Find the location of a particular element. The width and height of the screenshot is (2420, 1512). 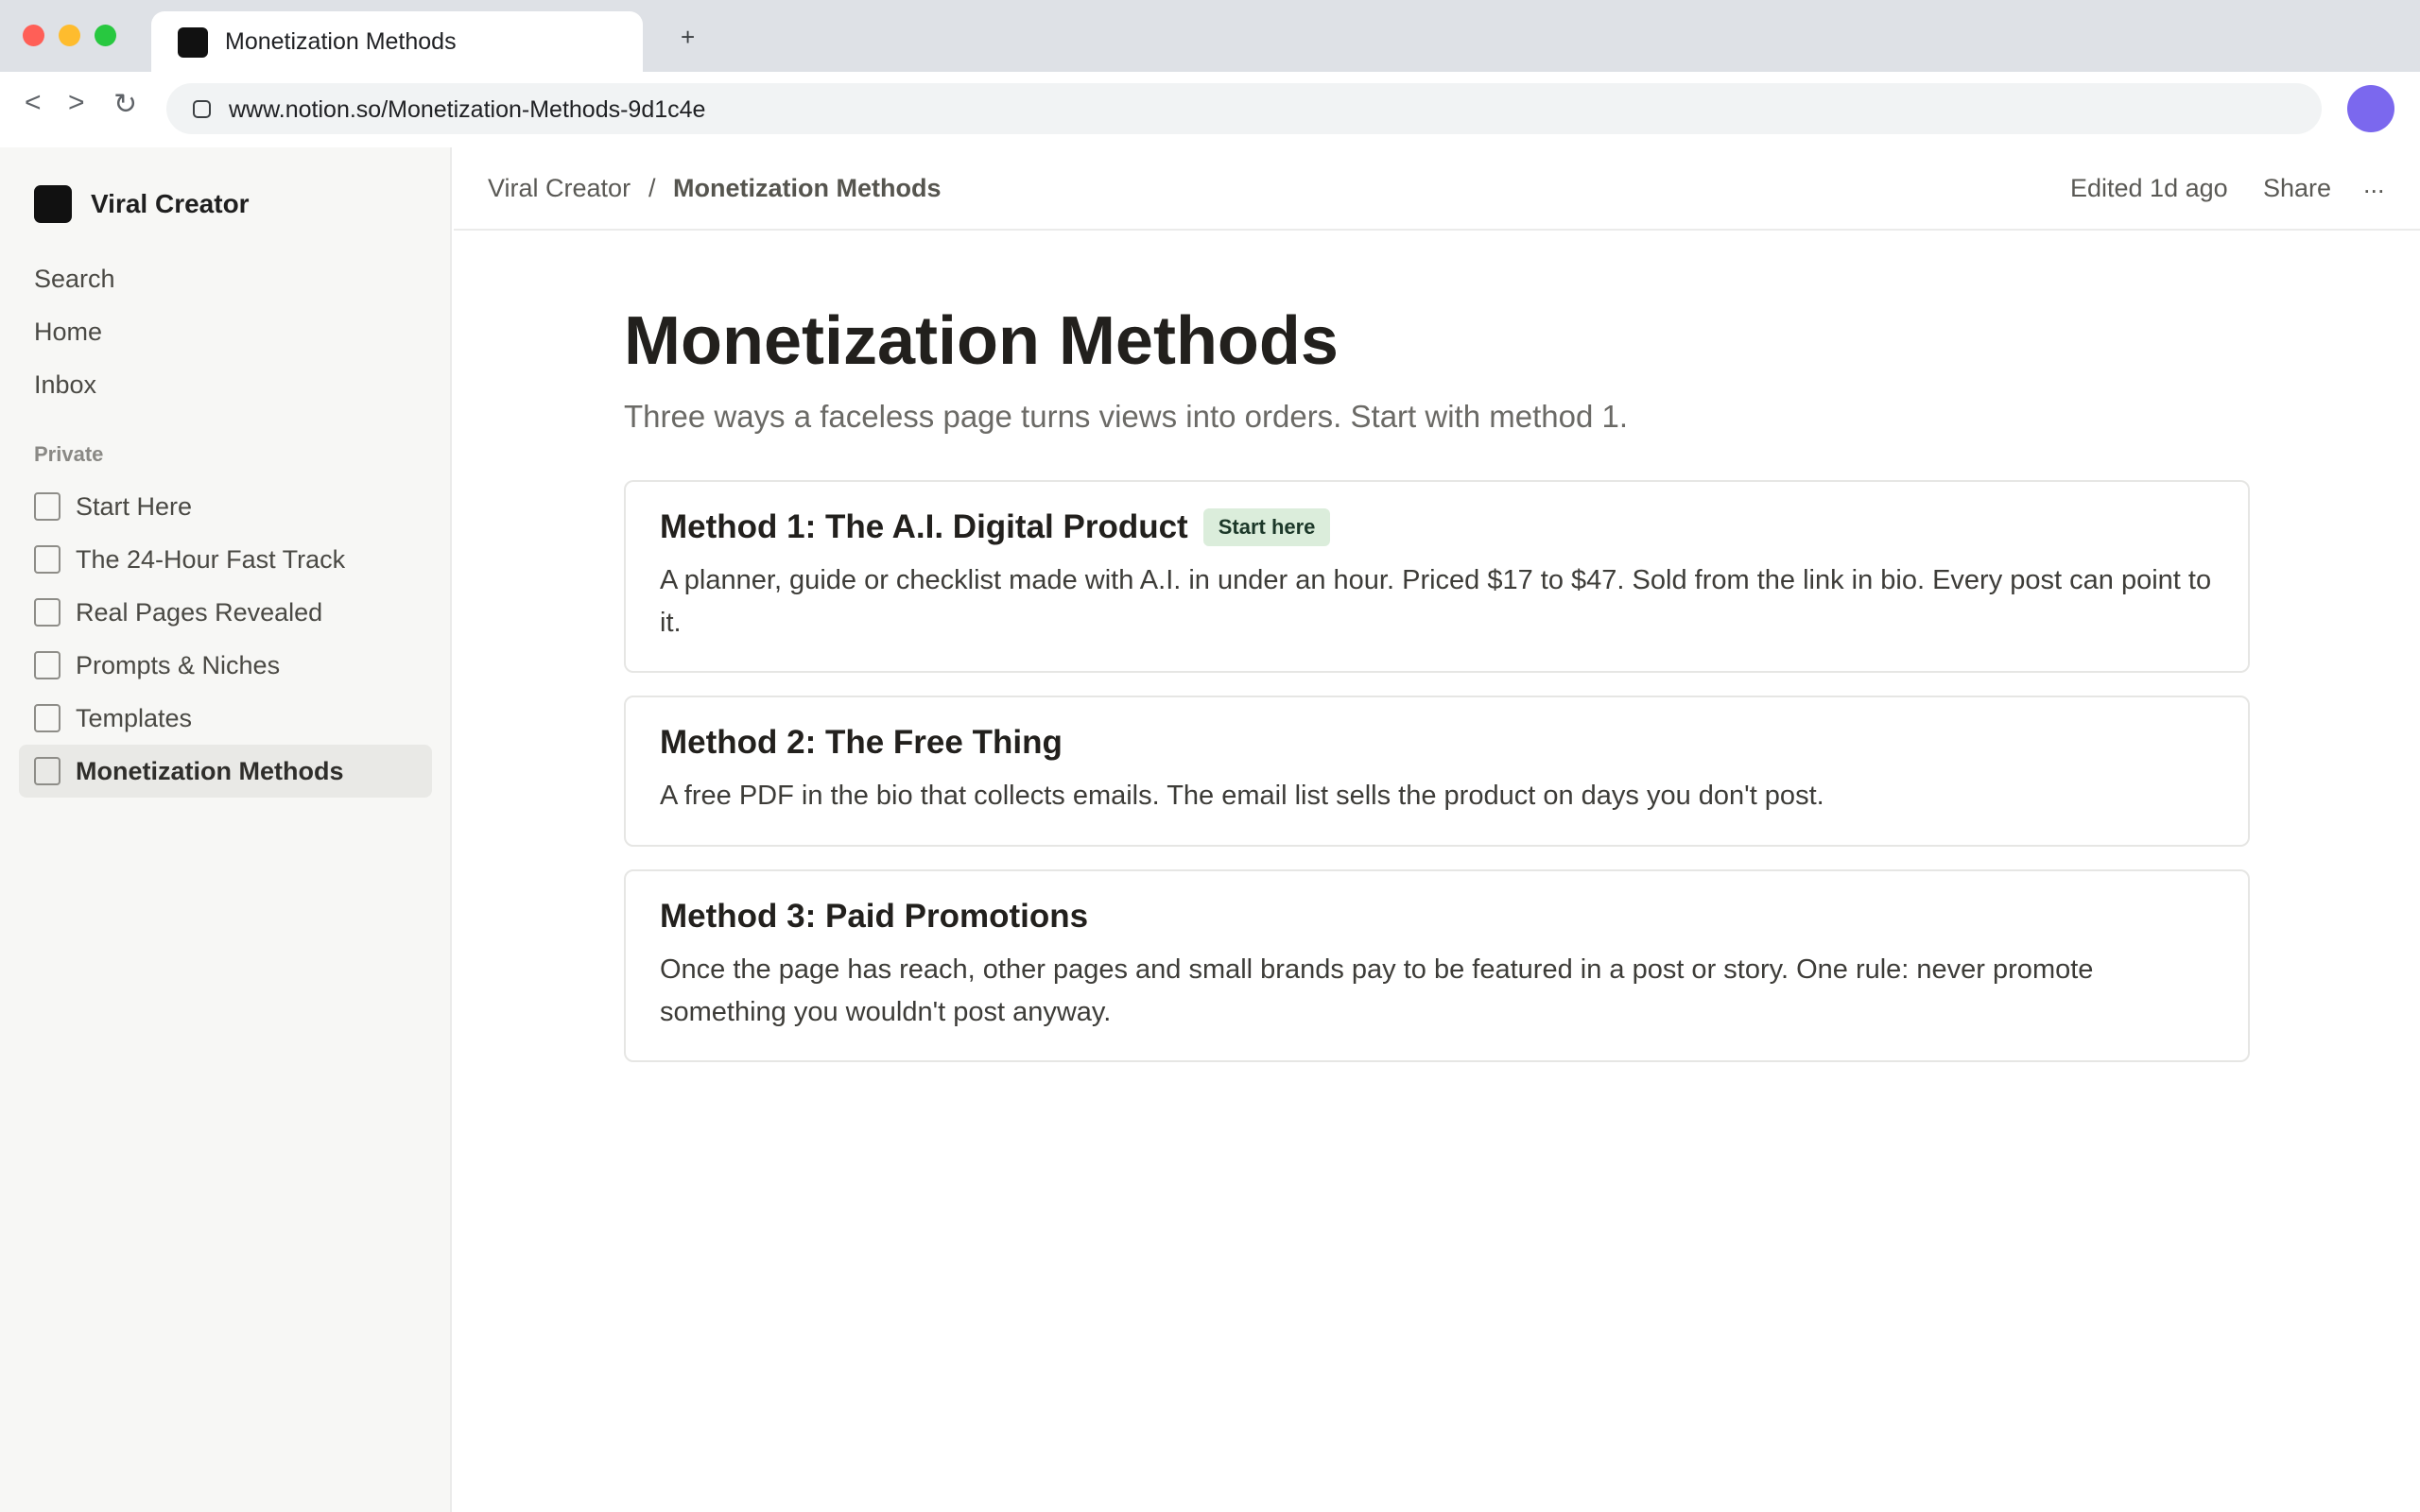

maximize-window-icon is located at coordinates (105, 35).